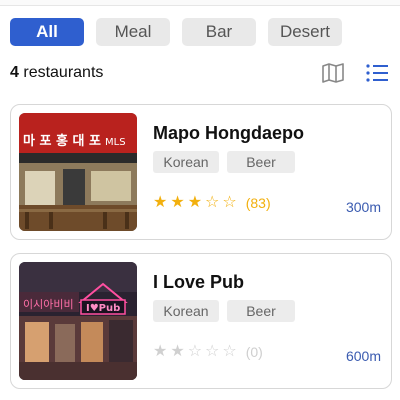 The height and width of the screenshot is (400, 400). I want to click on filter-chip-bar: Bar, so click(219, 32).